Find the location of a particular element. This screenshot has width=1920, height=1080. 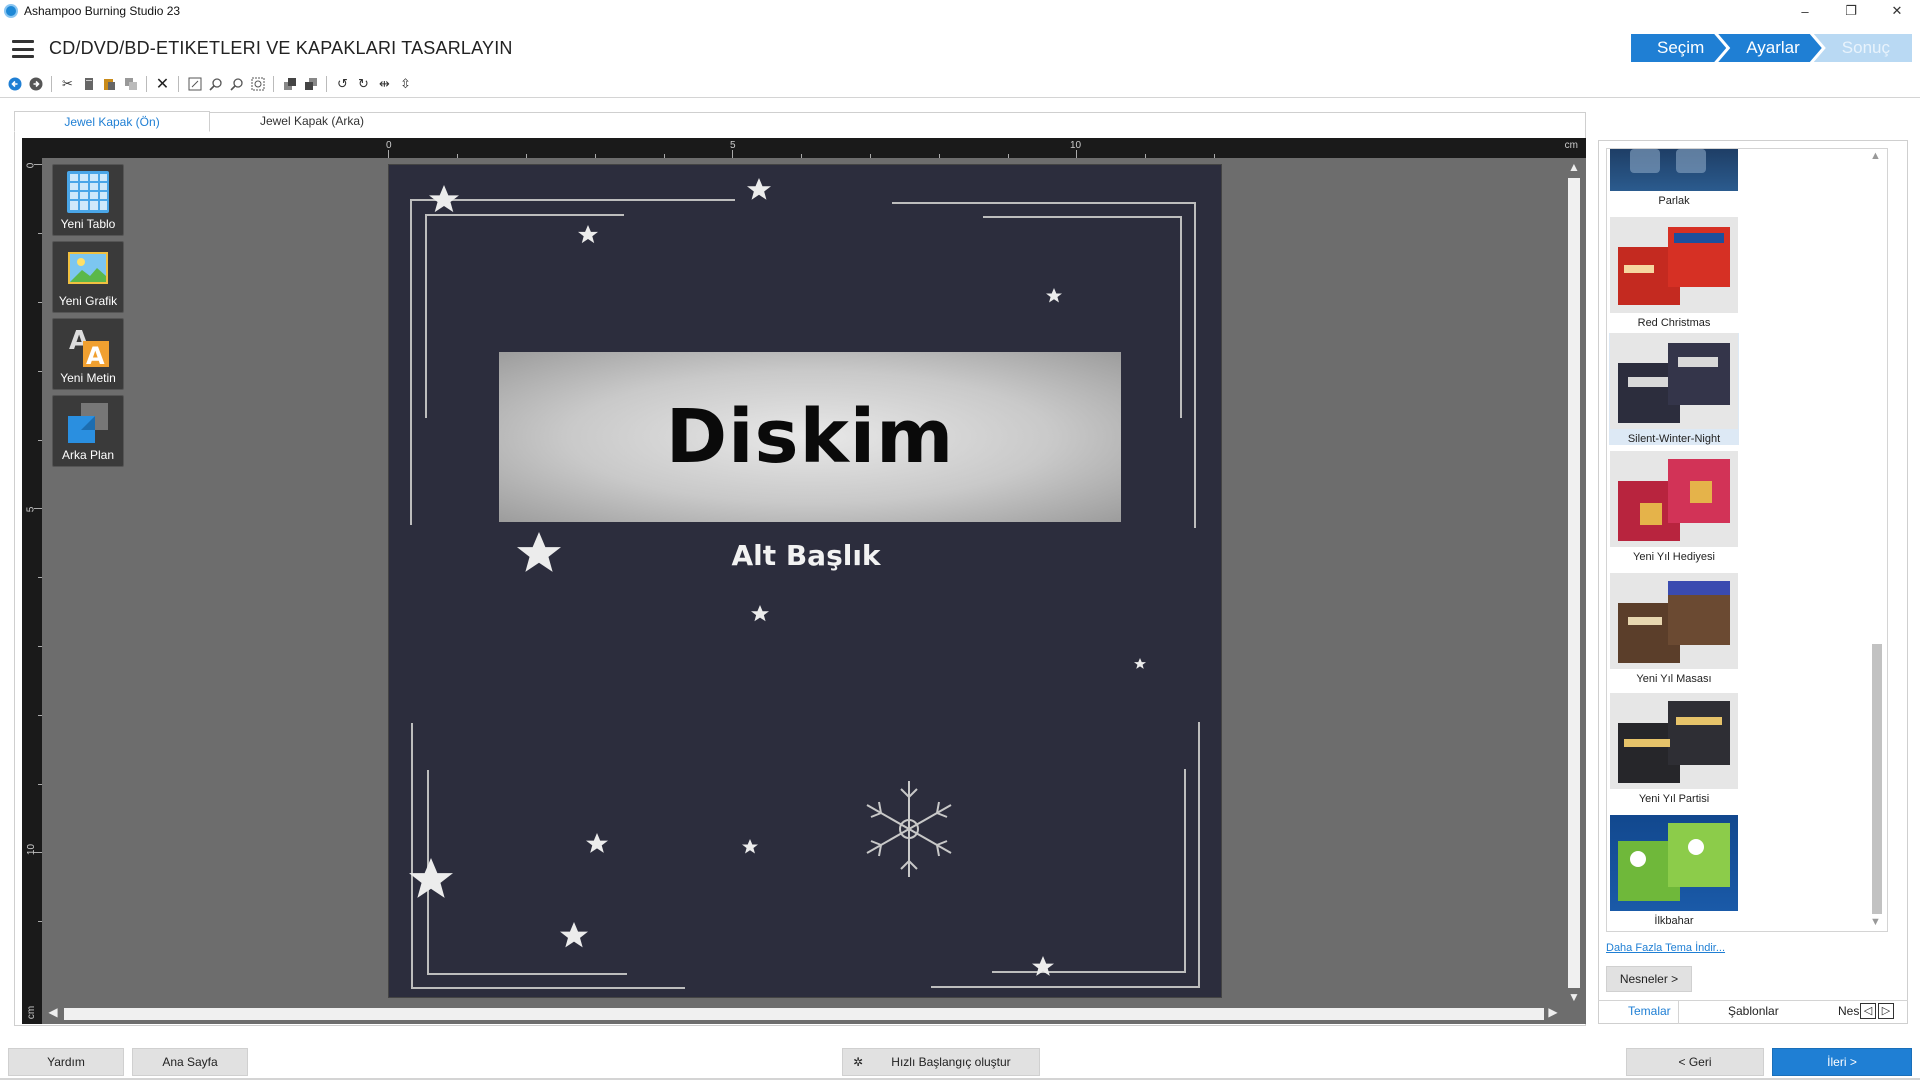

theme-item-parlak: Parlak is located at coordinates (1674, 178).